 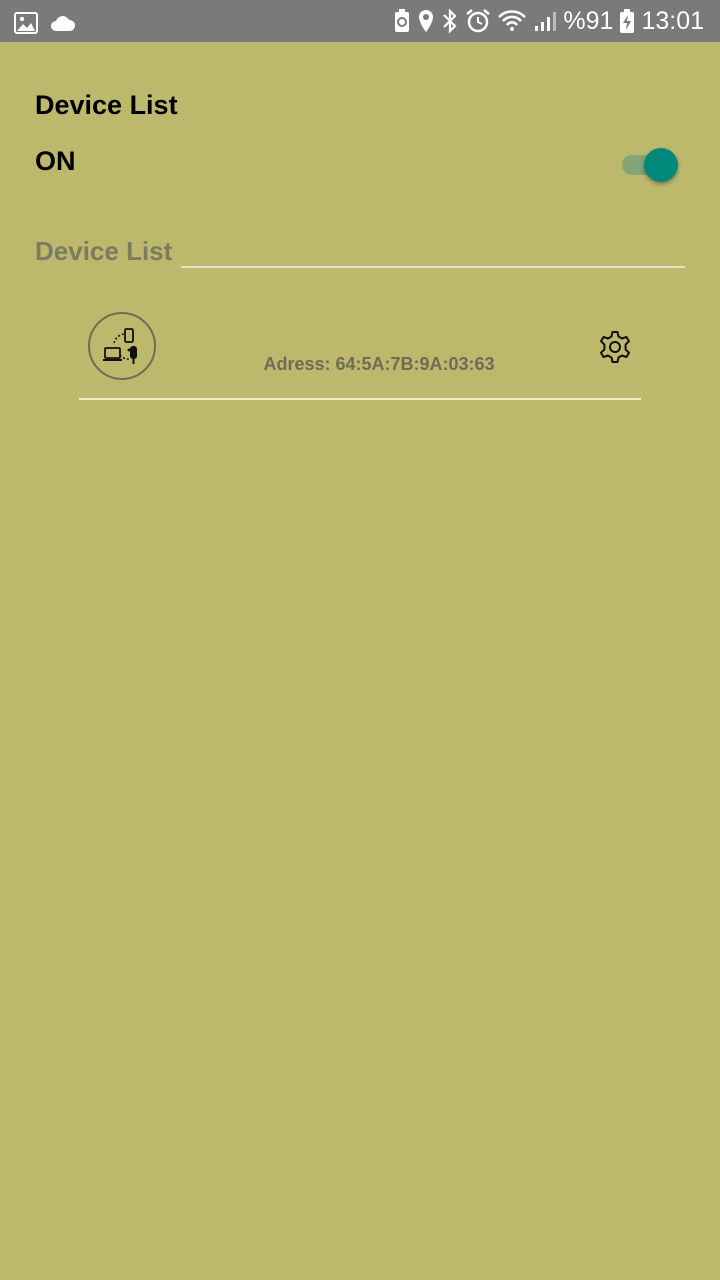 What do you see at coordinates (615, 347) in the screenshot?
I see `gear-icon` at bounding box center [615, 347].